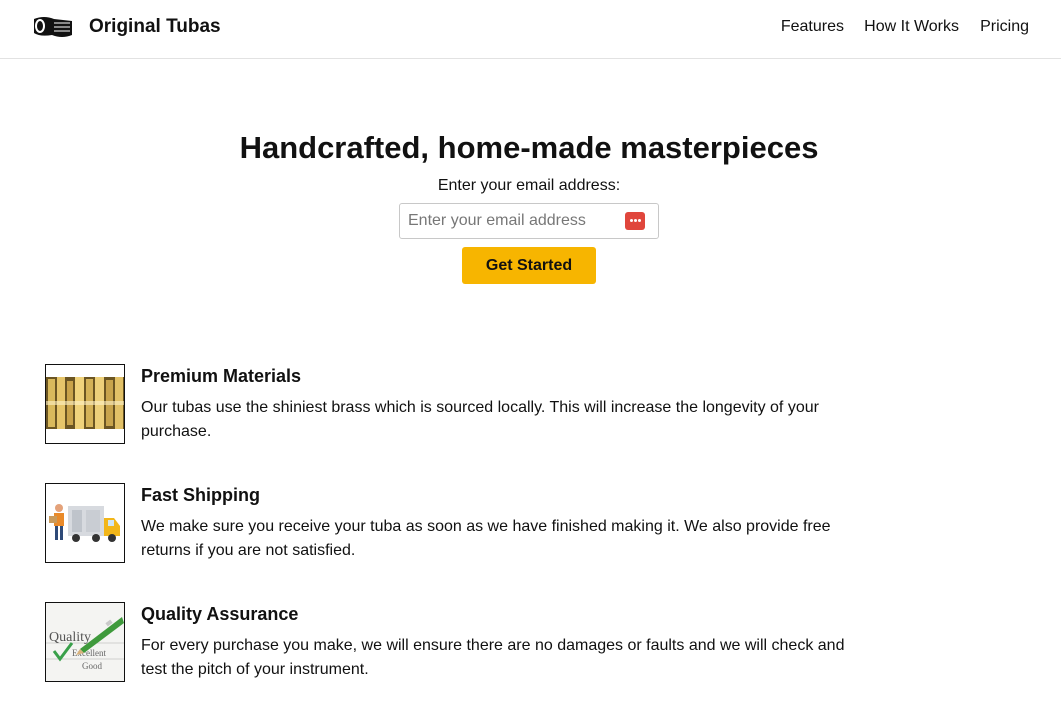 This screenshot has width=1061, height=707. What do you see at coordinates (155, 27) in the screenshot?
I see `brand-name: Original Tubas` at bounding box center [155, 27].